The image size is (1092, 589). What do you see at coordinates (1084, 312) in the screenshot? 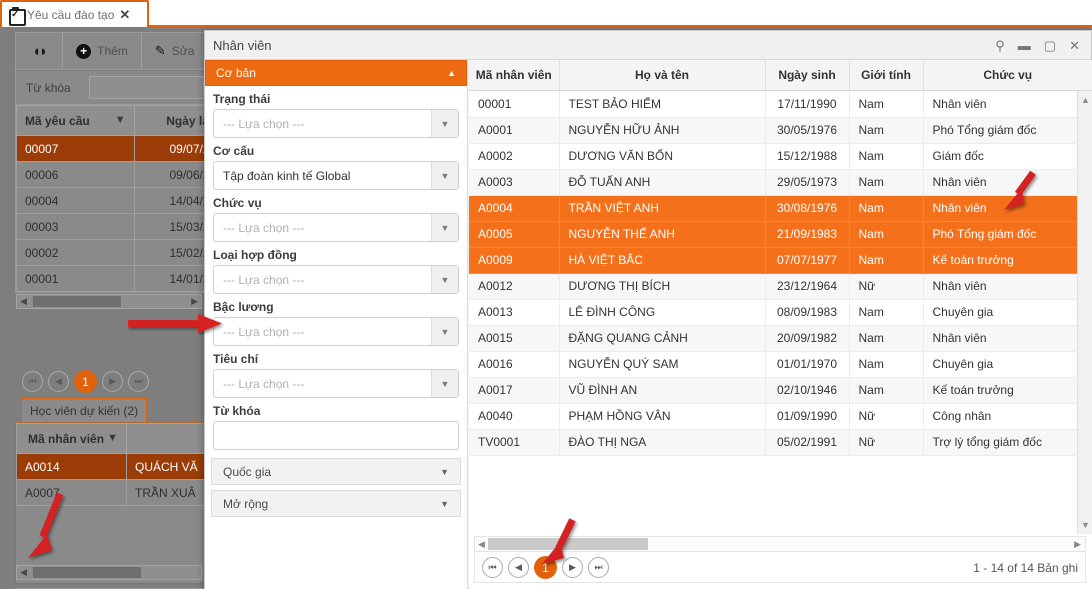
I see `employee-table-vscrollbar: ▲ ▼` at bounding box center [1084, 312].